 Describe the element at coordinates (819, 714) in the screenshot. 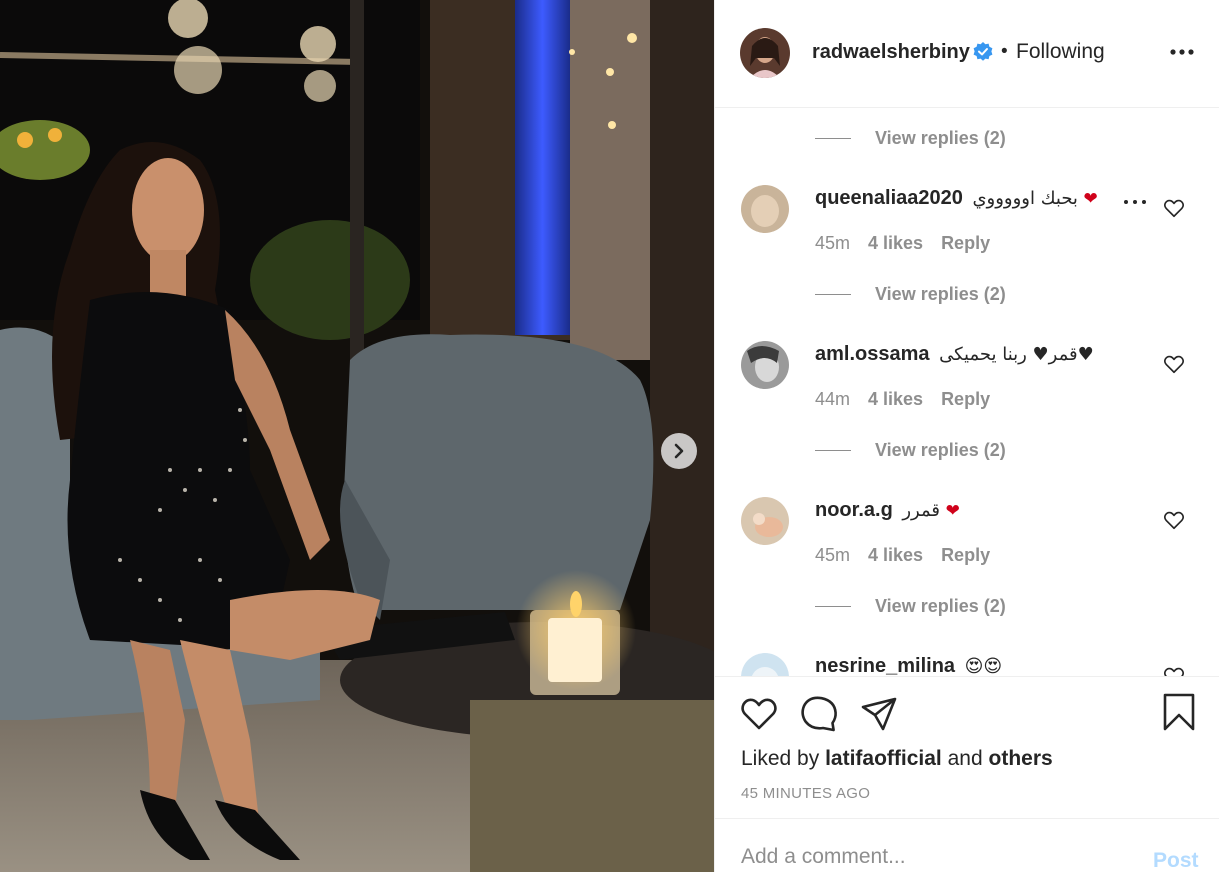

I see `comment-bubble-icon` at that location.